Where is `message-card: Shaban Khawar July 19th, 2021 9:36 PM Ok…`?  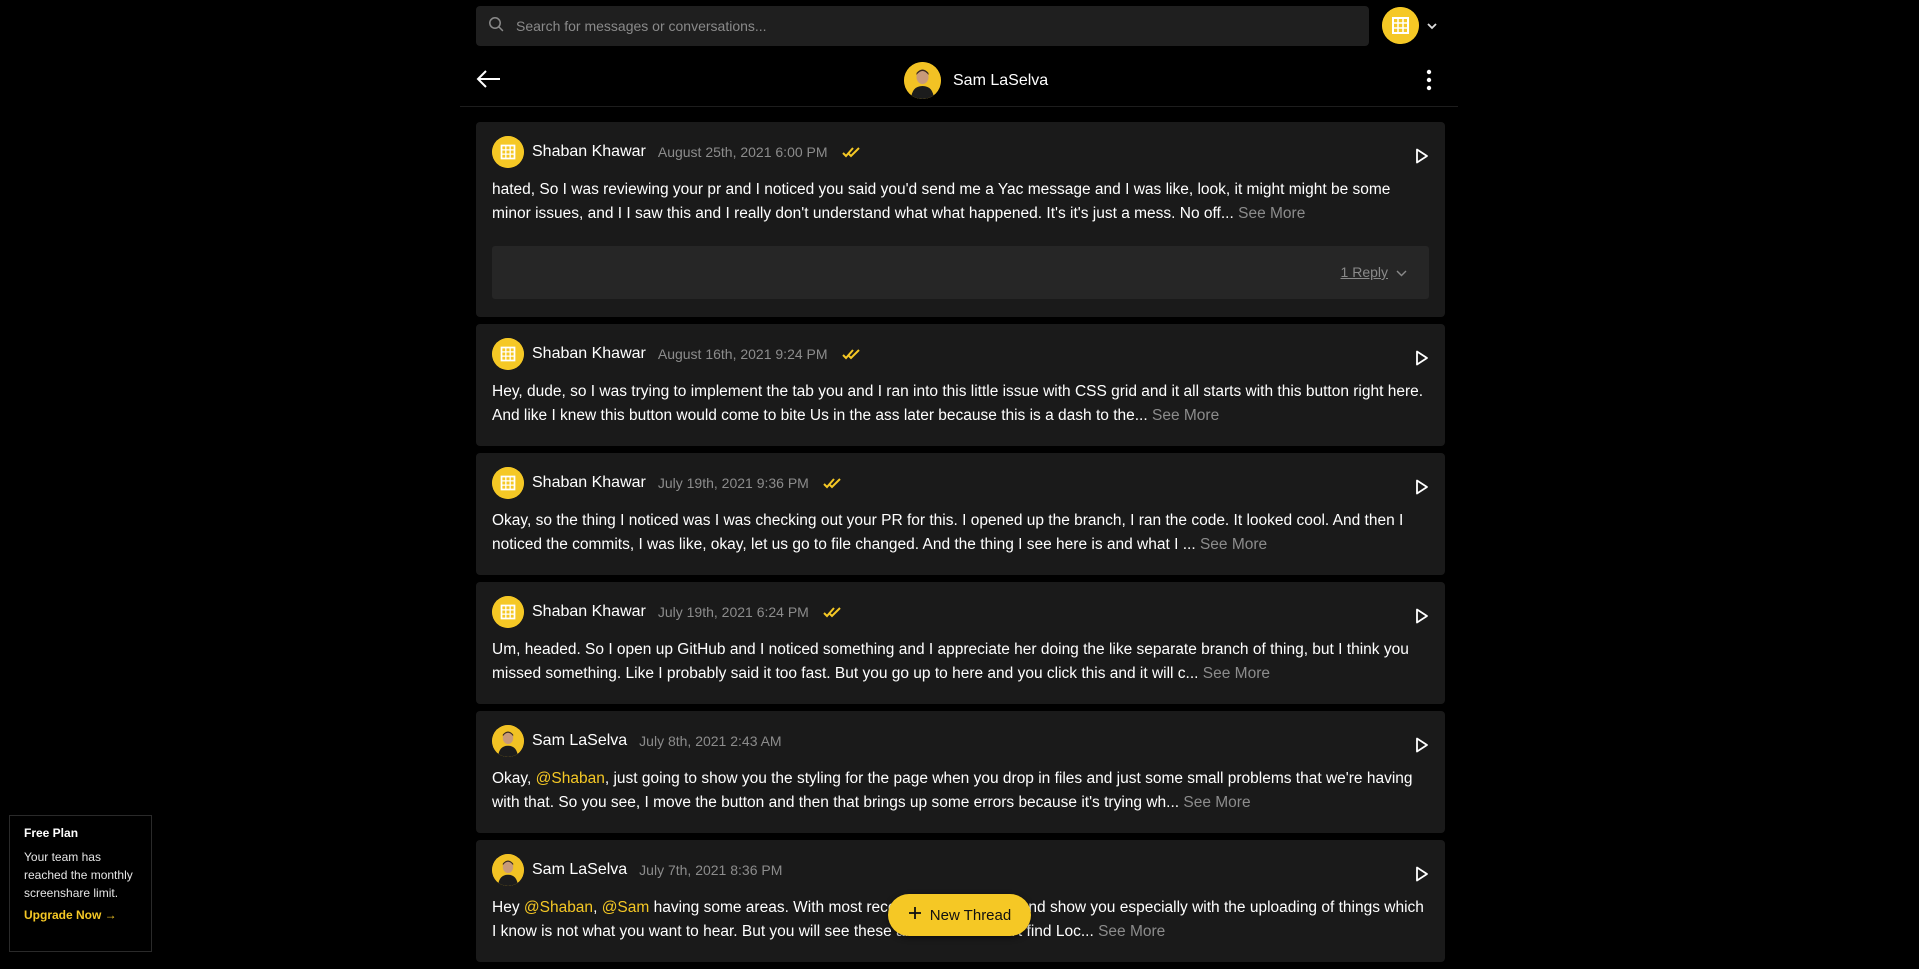
message-card: Shaban Khawar July 19th, 2021 9:36 PM Ok… is located at coordinates (960, 514).